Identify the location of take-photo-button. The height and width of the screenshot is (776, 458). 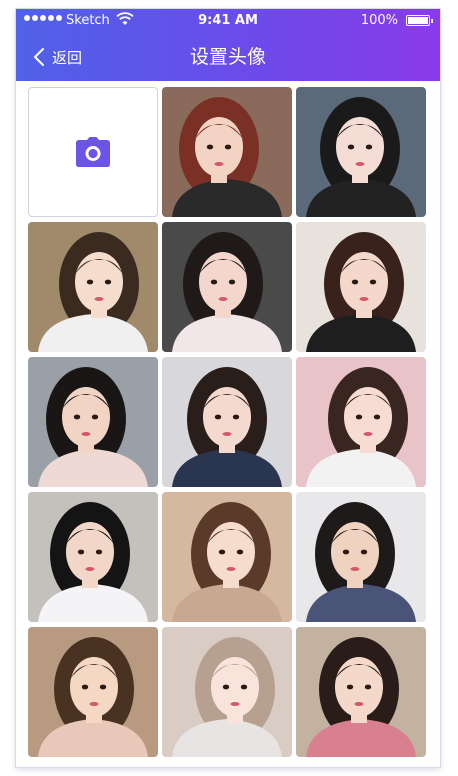
(93, 152).